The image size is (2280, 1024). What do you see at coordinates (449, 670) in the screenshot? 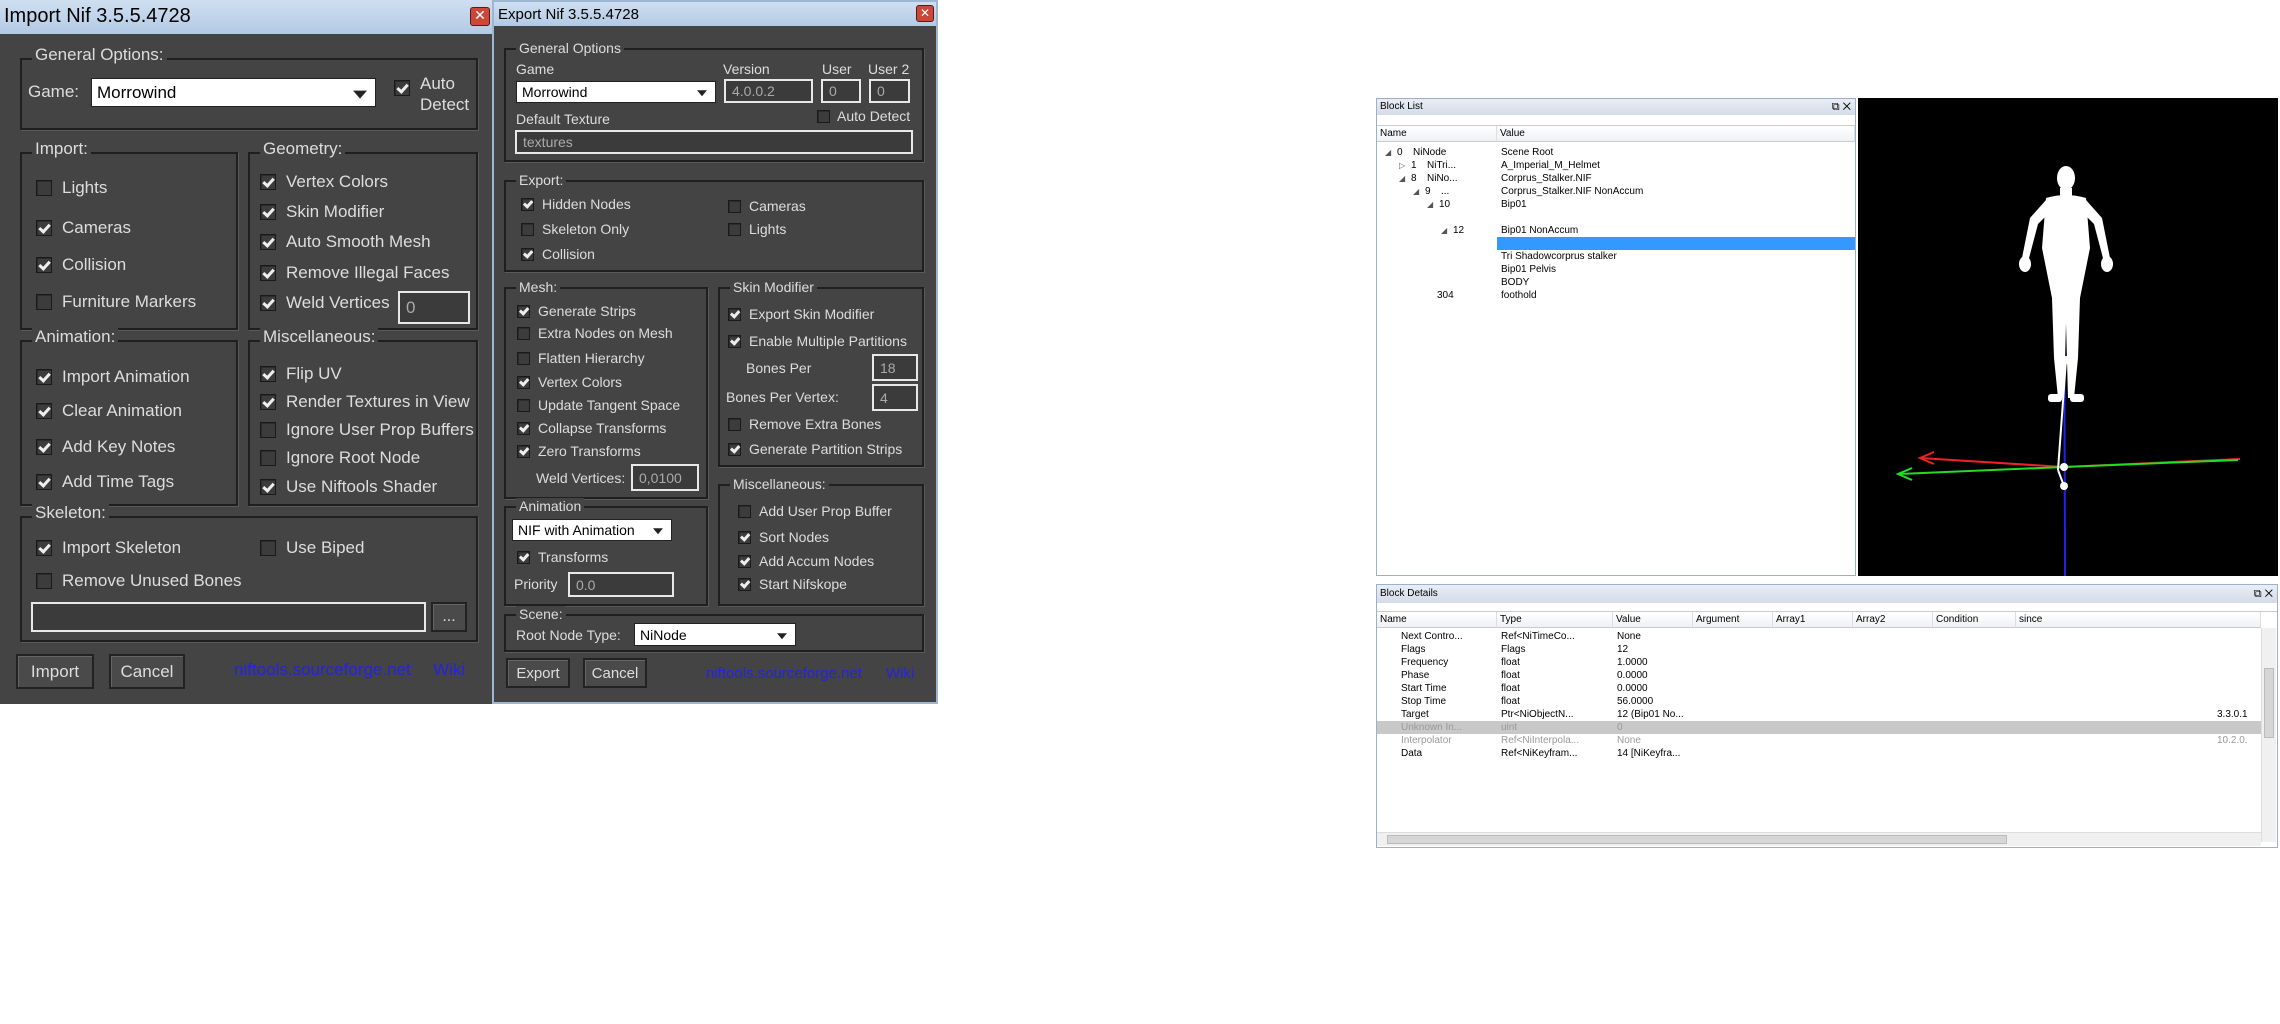
I see `import-wiki-link: Wiki` at bounding box center [449, 670].